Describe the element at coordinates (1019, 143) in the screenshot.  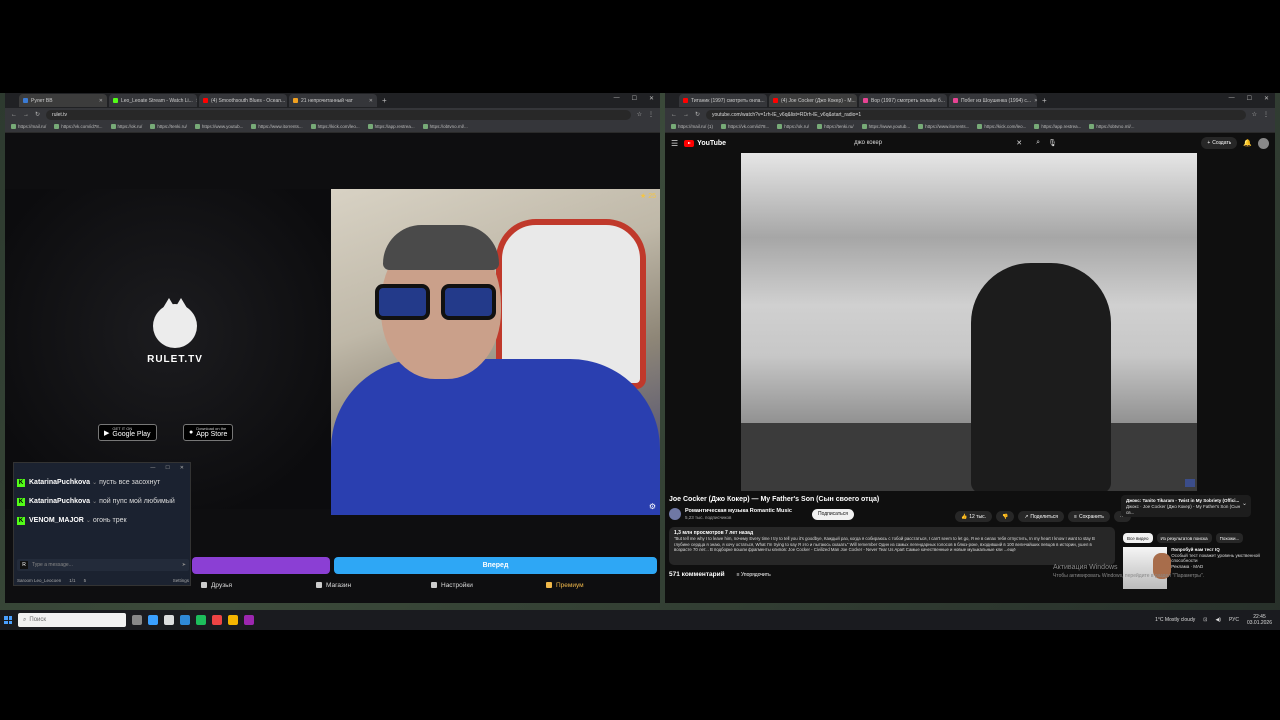
I see `clear-search-icon: ✕` at that location.